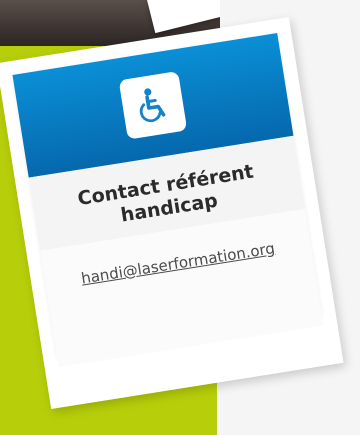 This screenshot has width=360, height=435. What do you see at coordinates (183, 17) in the screenshot?
I see `photo-paper-detail` at bounding box center [183, 17].